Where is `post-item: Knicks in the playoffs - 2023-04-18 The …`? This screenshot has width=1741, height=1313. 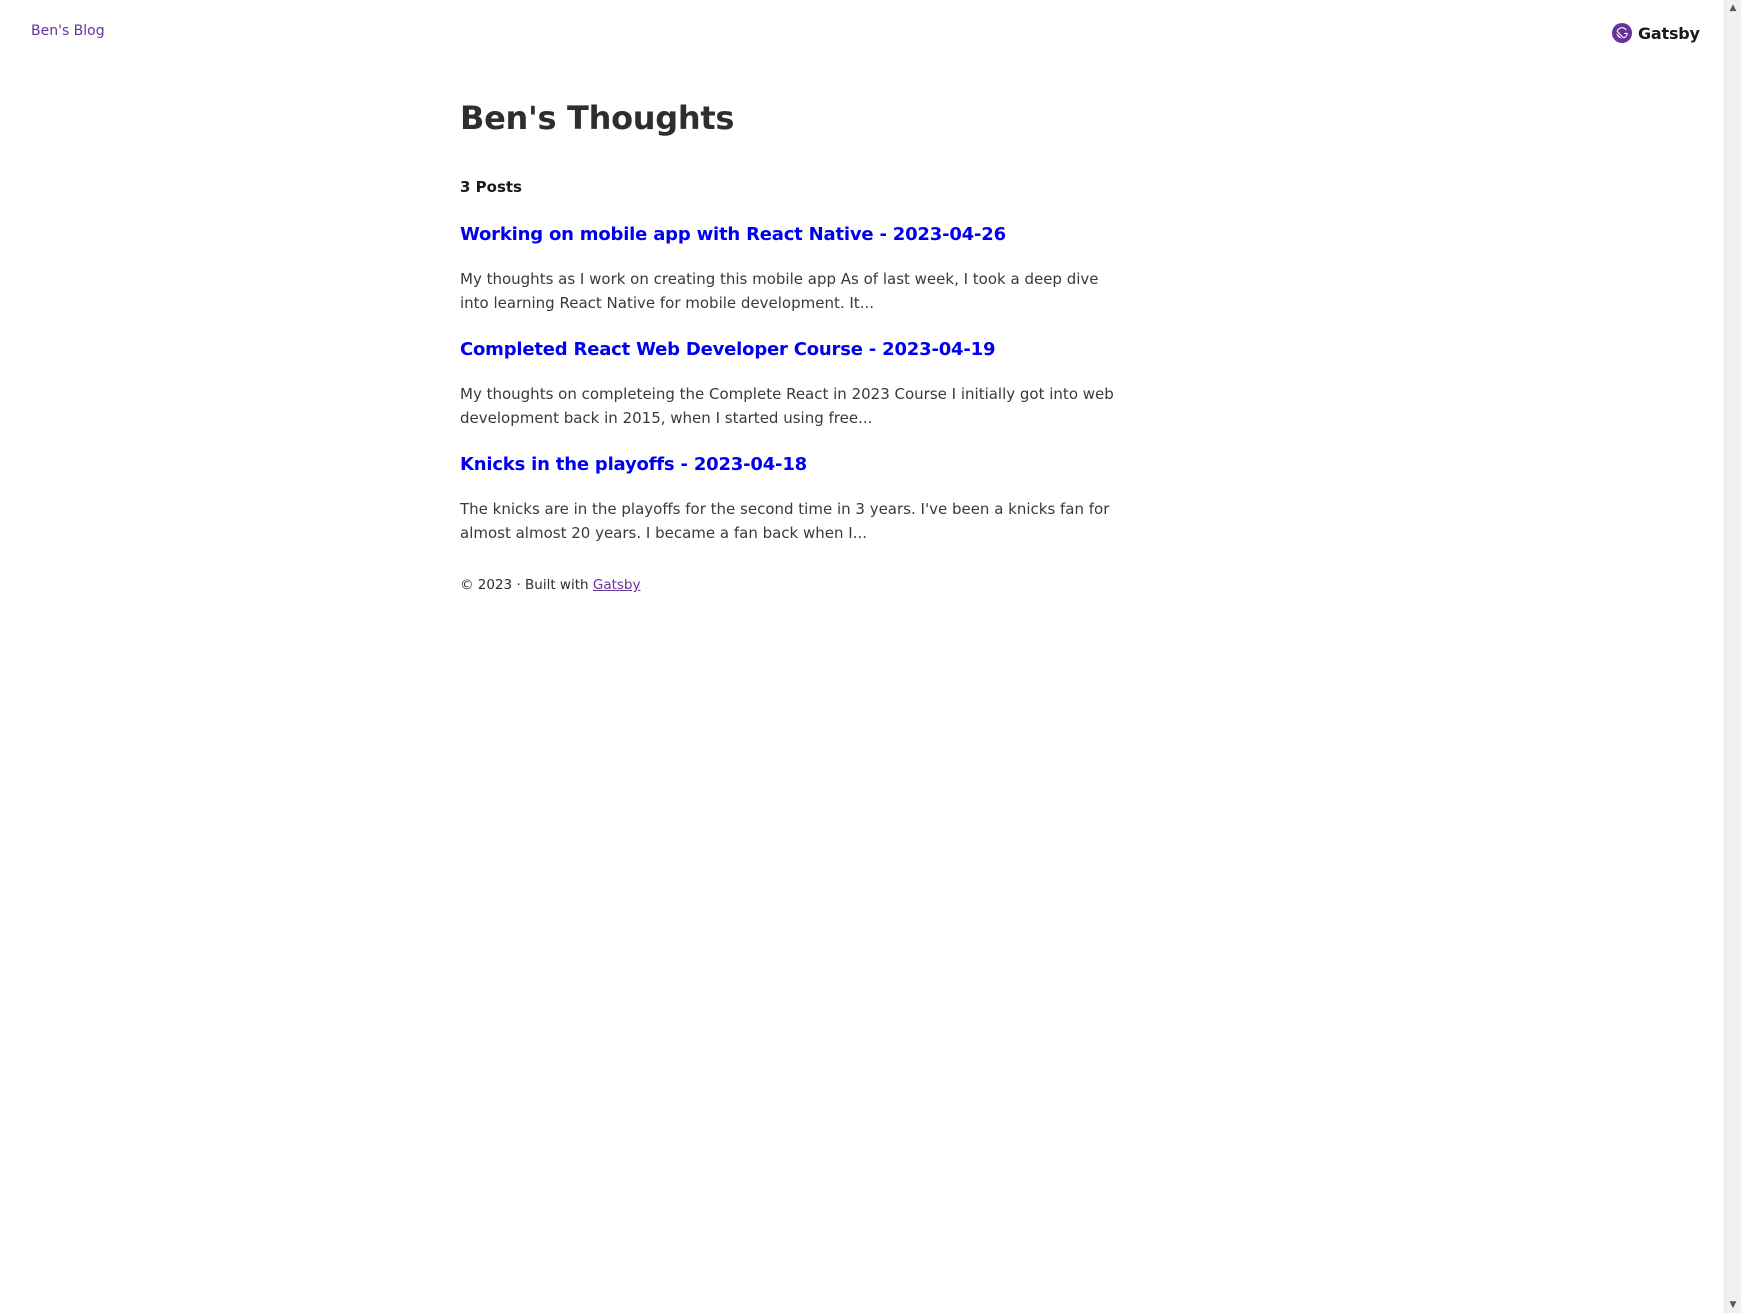 post-item: Knicks in the playoffs - 2023-04-18 The … is located at coordinates (790, 498).